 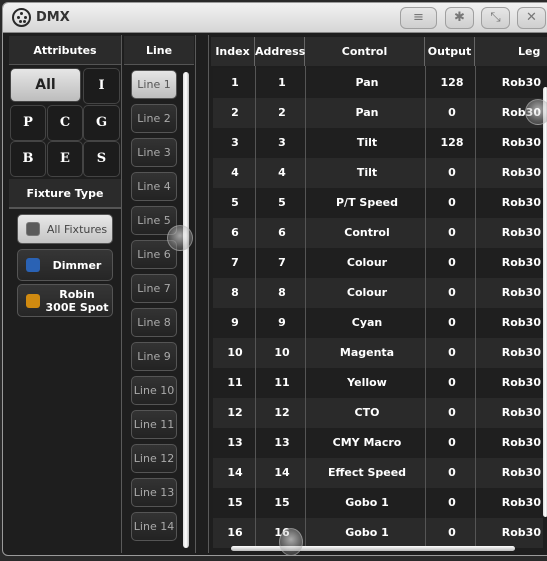 I want to click on table-row: 9 9 Cyan 0 Rob30, so click(x=378, y=323).